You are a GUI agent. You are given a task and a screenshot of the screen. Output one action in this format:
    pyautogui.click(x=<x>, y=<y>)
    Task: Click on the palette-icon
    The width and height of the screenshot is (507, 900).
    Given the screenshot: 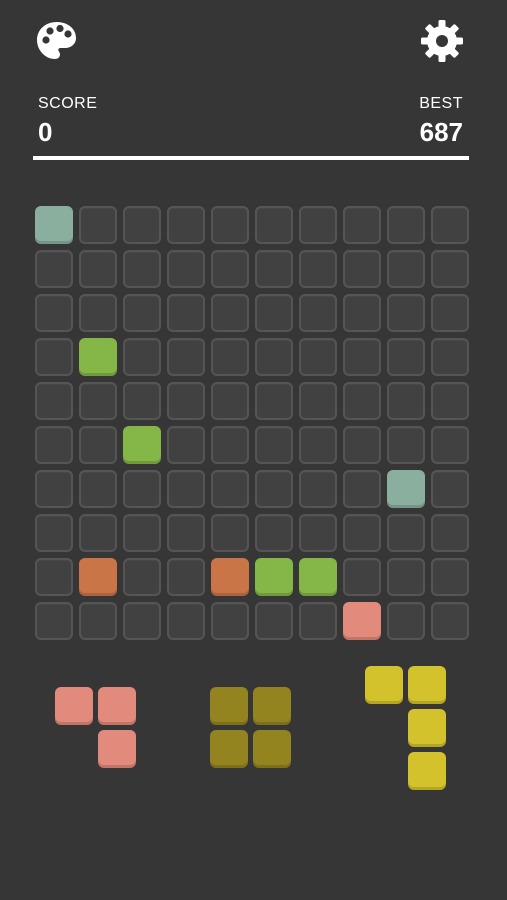 What is the action you would take?
    pyautogui.click(x=57, y=41)
    